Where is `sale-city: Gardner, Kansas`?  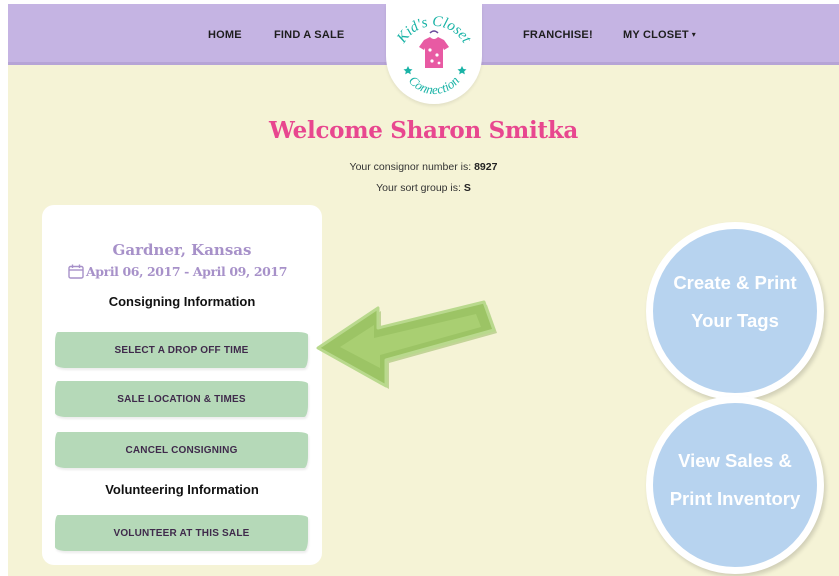 sale-city: Gardner, Kansas is located at coordinates (182, 250).